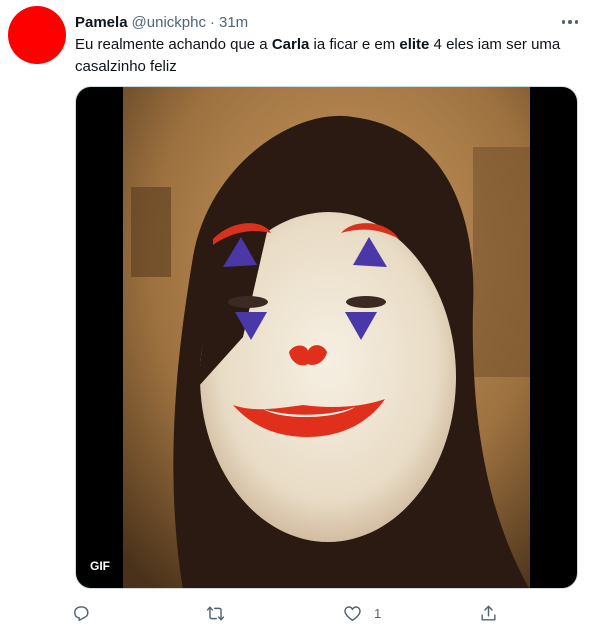 The width and height of the screenshot is (597, 631). What do you see at coordinates (37, 35) in the screenshot?
I see `avatar` at bounding box center [37, 35].